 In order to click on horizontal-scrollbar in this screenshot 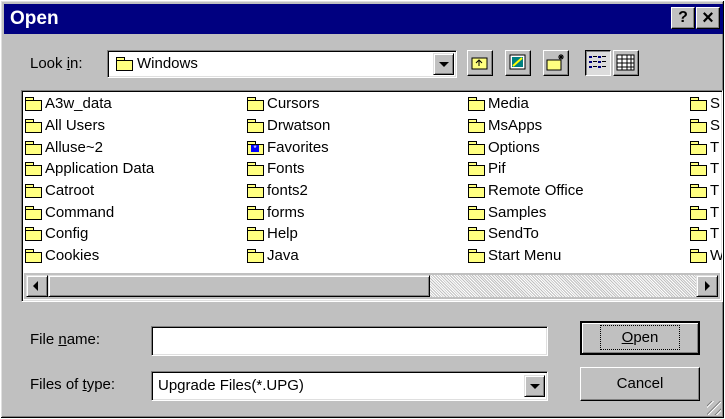, I will do `click(372, 286)`.